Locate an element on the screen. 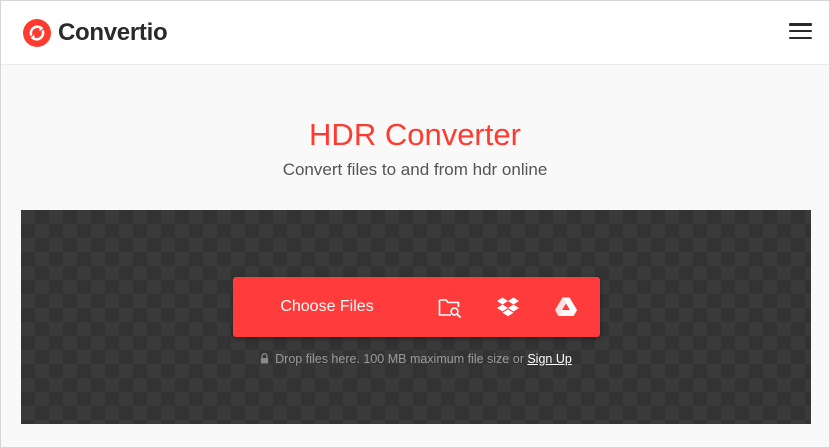  choose-files-bar: Choose Files is located at coordinates (416, 307).